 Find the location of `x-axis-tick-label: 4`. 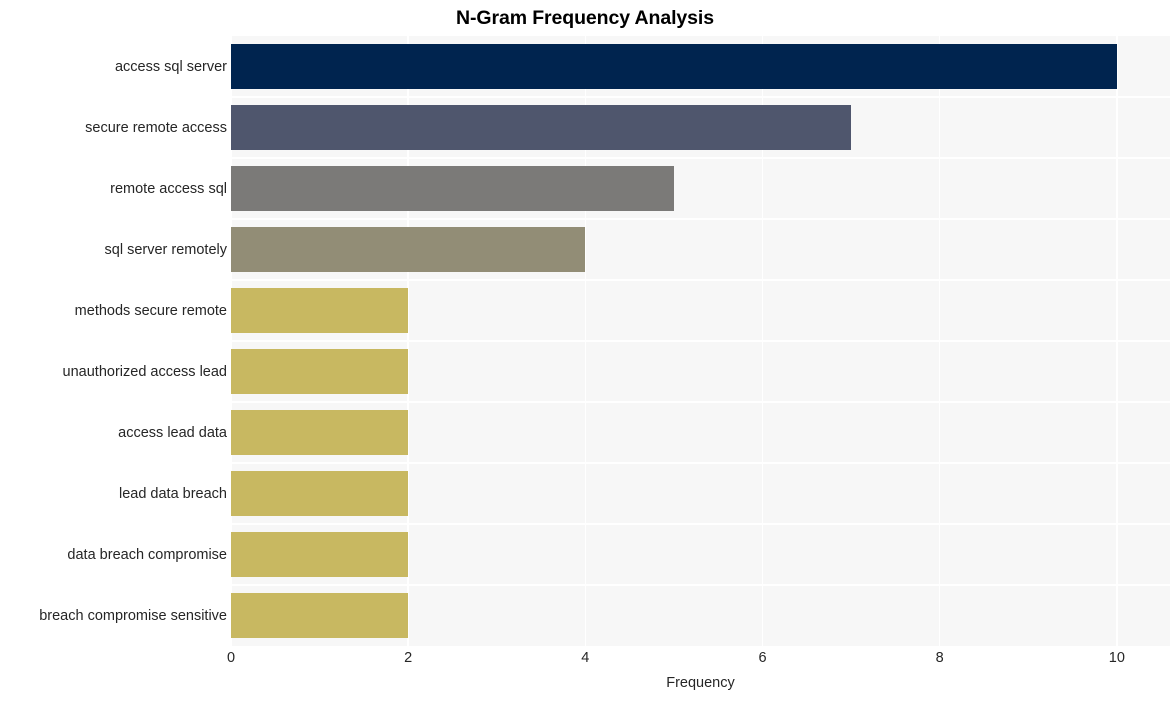

x-axis-tick-label: 4 is located at coordinates (585, 658).